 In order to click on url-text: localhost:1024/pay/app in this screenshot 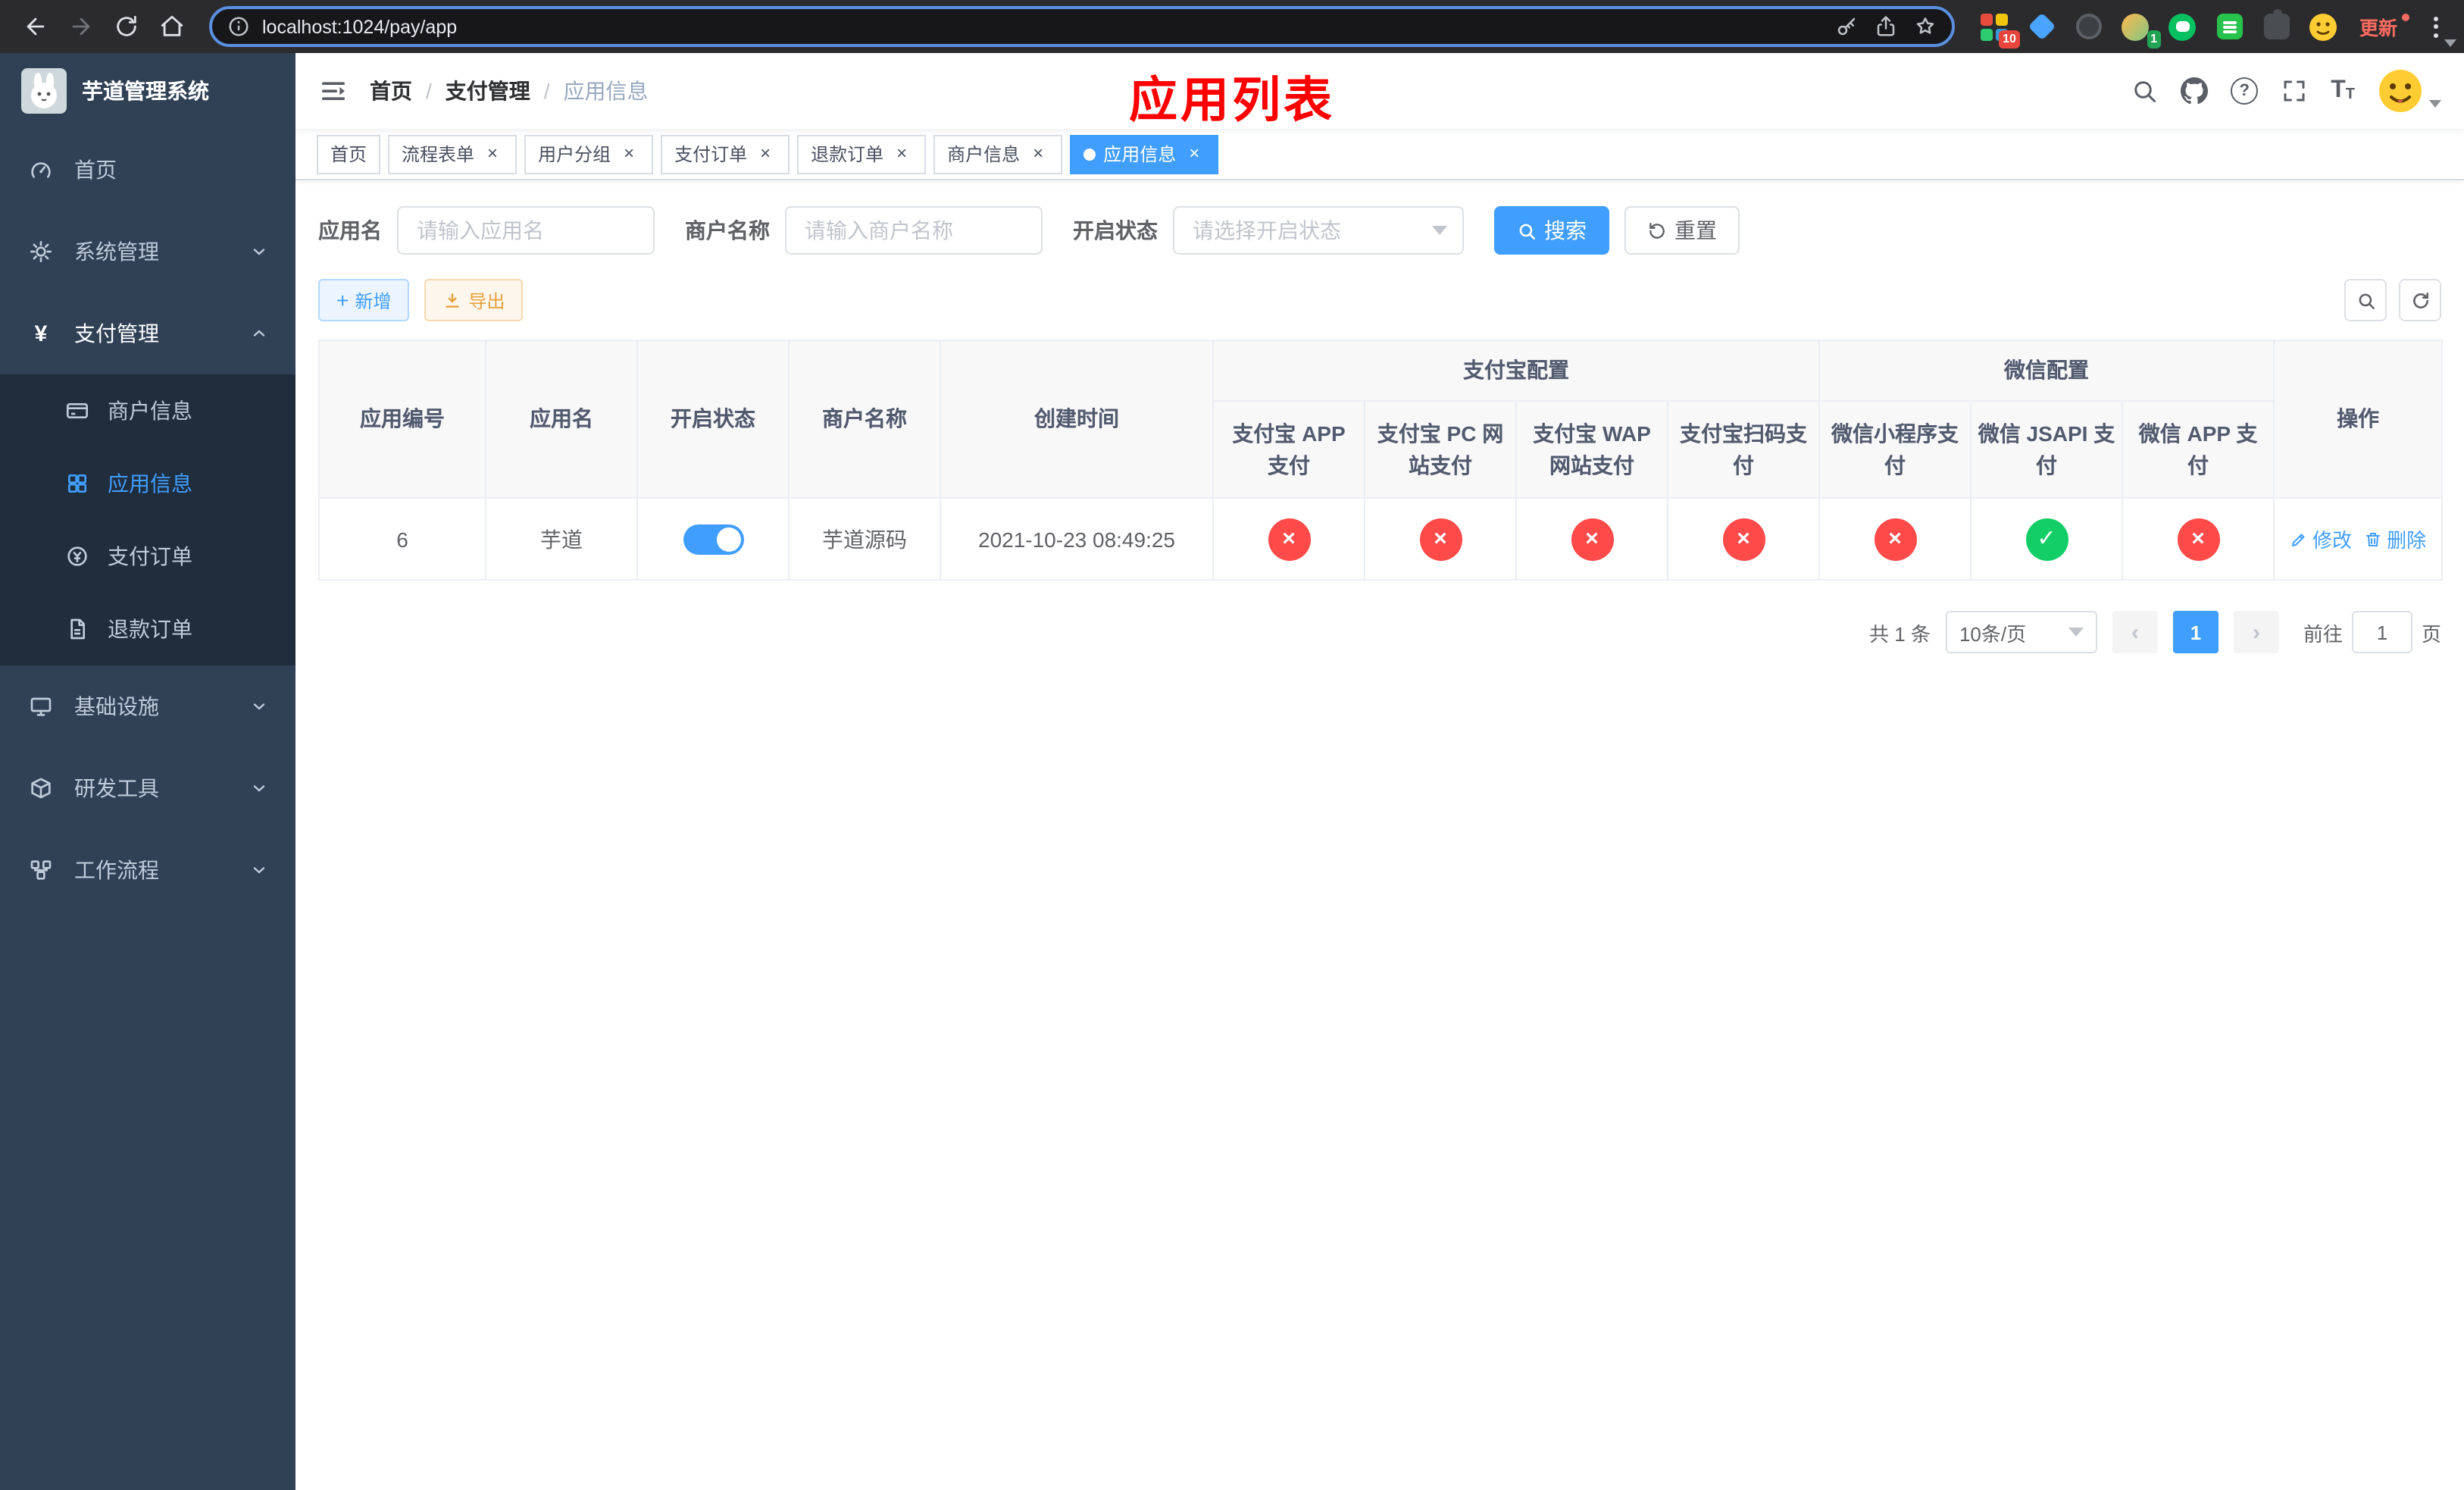, I will do `click(1042, 27)`.